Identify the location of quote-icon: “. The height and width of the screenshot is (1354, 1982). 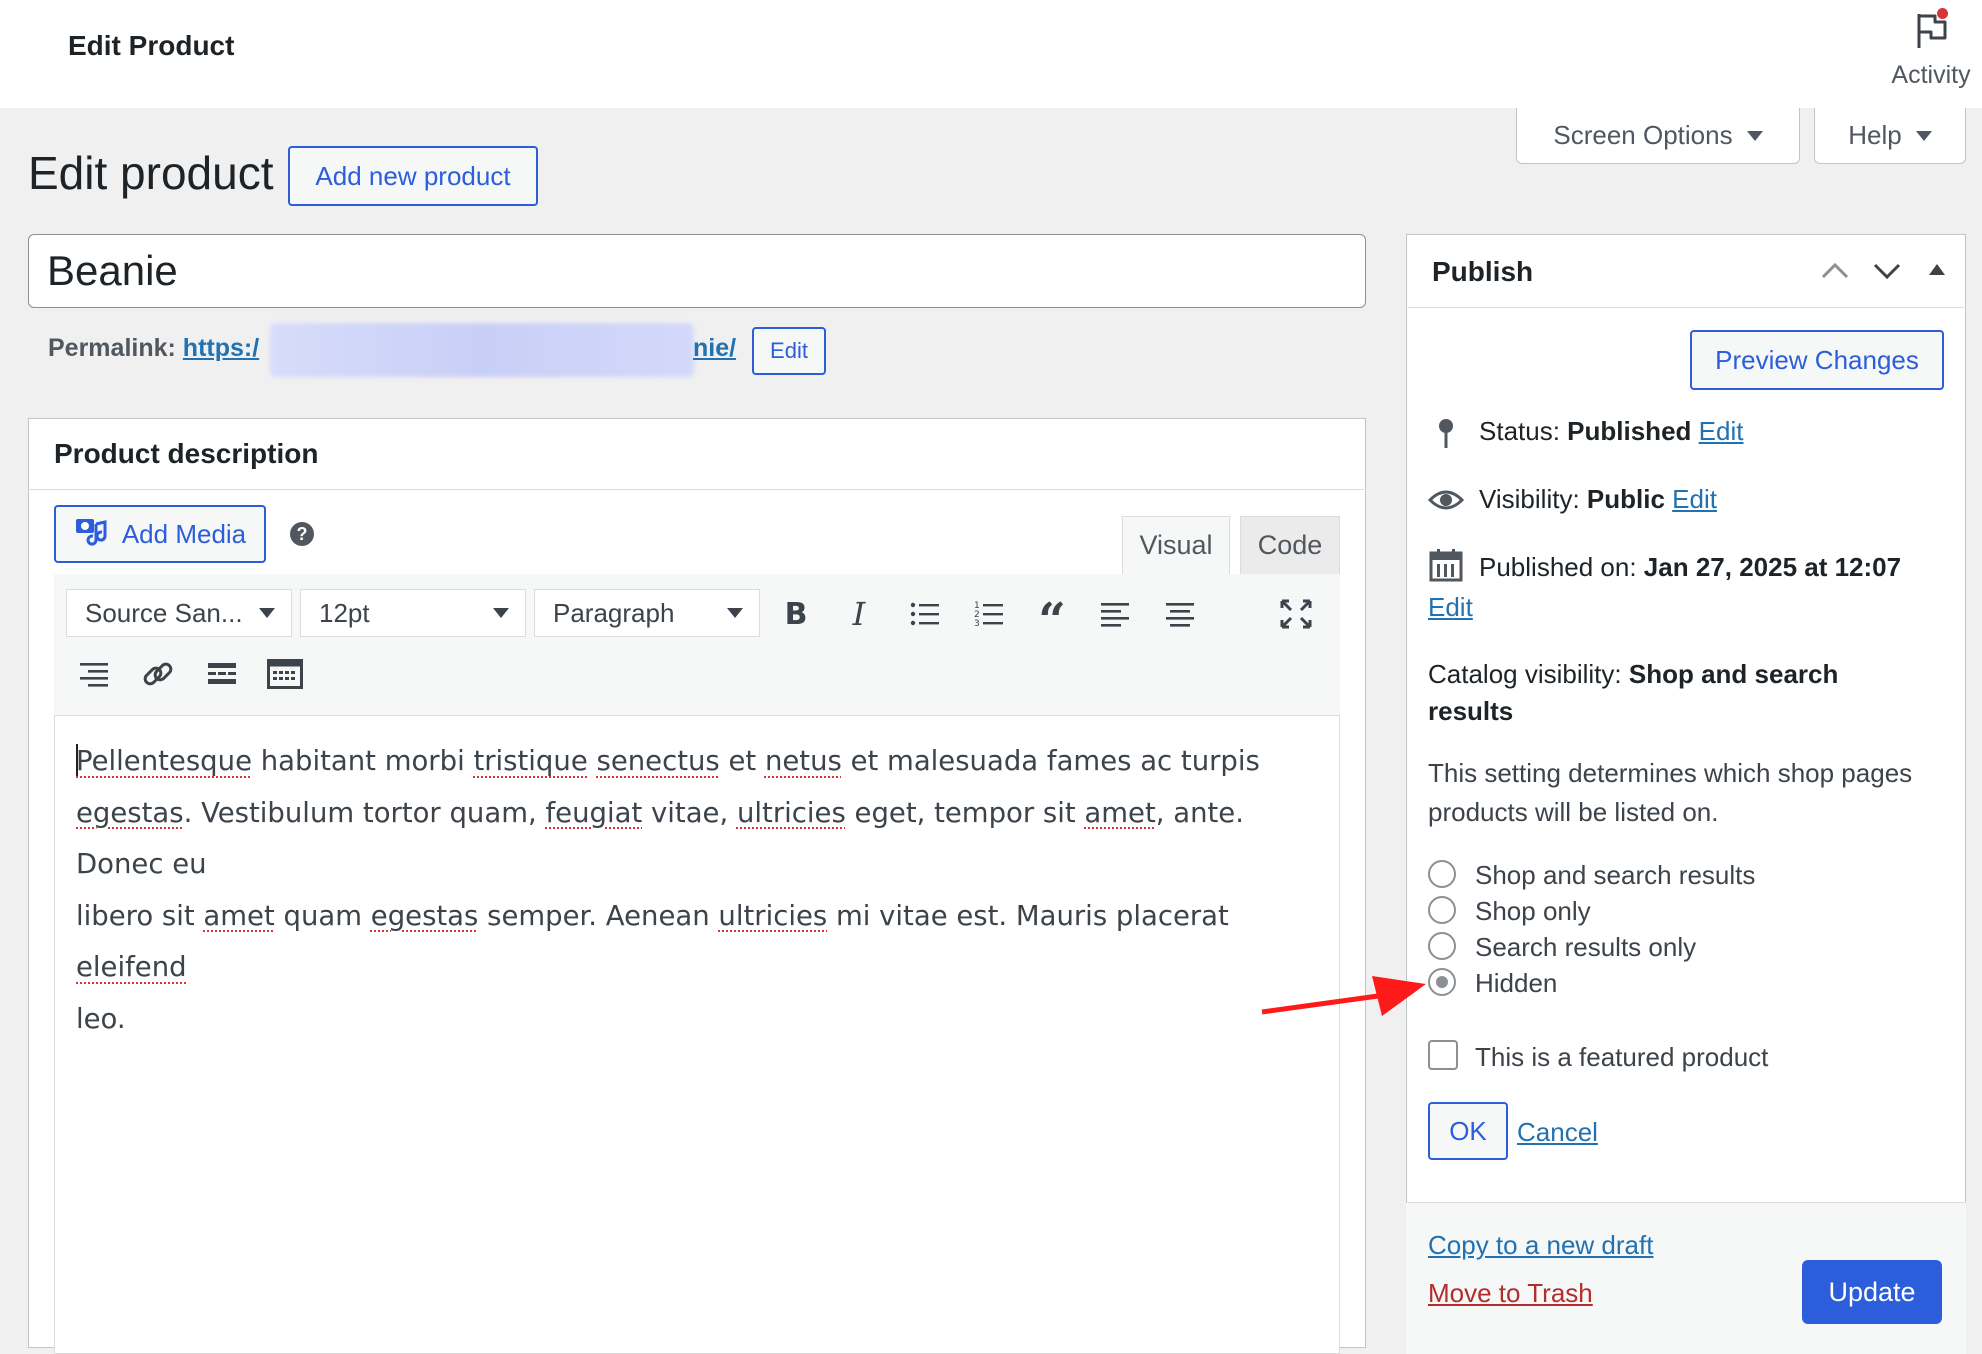
(1052, 621).